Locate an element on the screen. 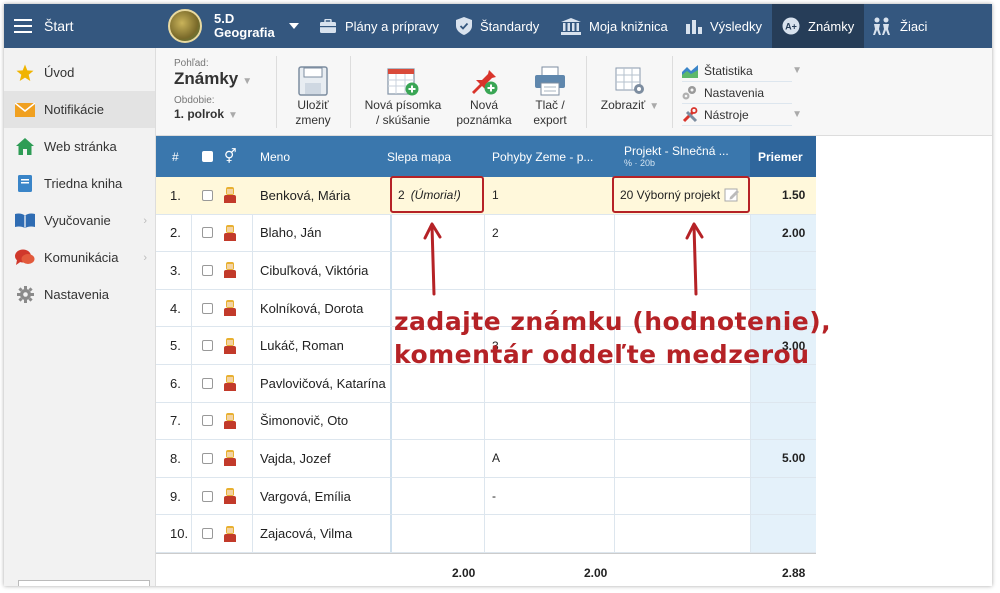 The image size is (1000, 593). sidebar-item-uvod: Úvod is located at coordinates (79, 72).